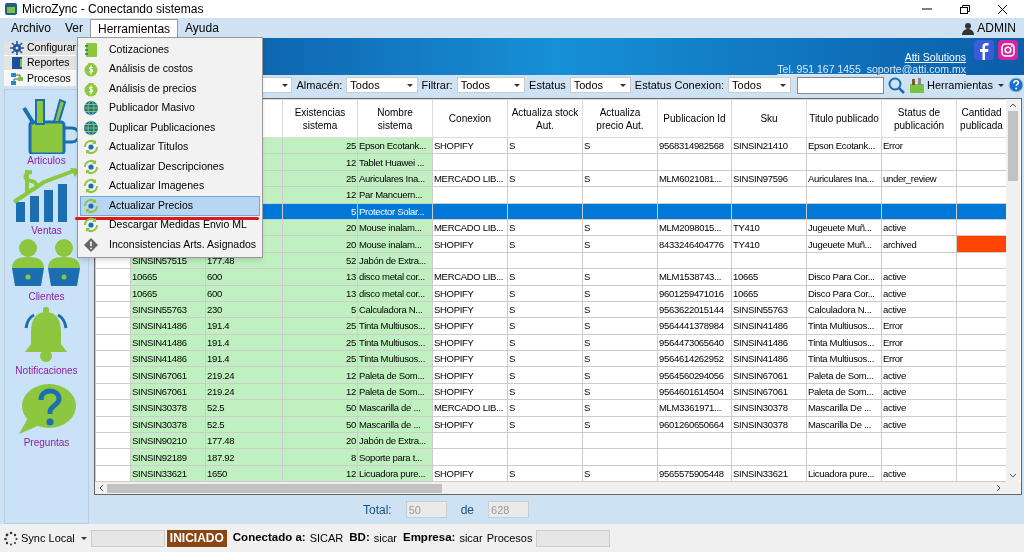  I want to click on menu-item: Duplicar Publicaciones, so click(170, 128).